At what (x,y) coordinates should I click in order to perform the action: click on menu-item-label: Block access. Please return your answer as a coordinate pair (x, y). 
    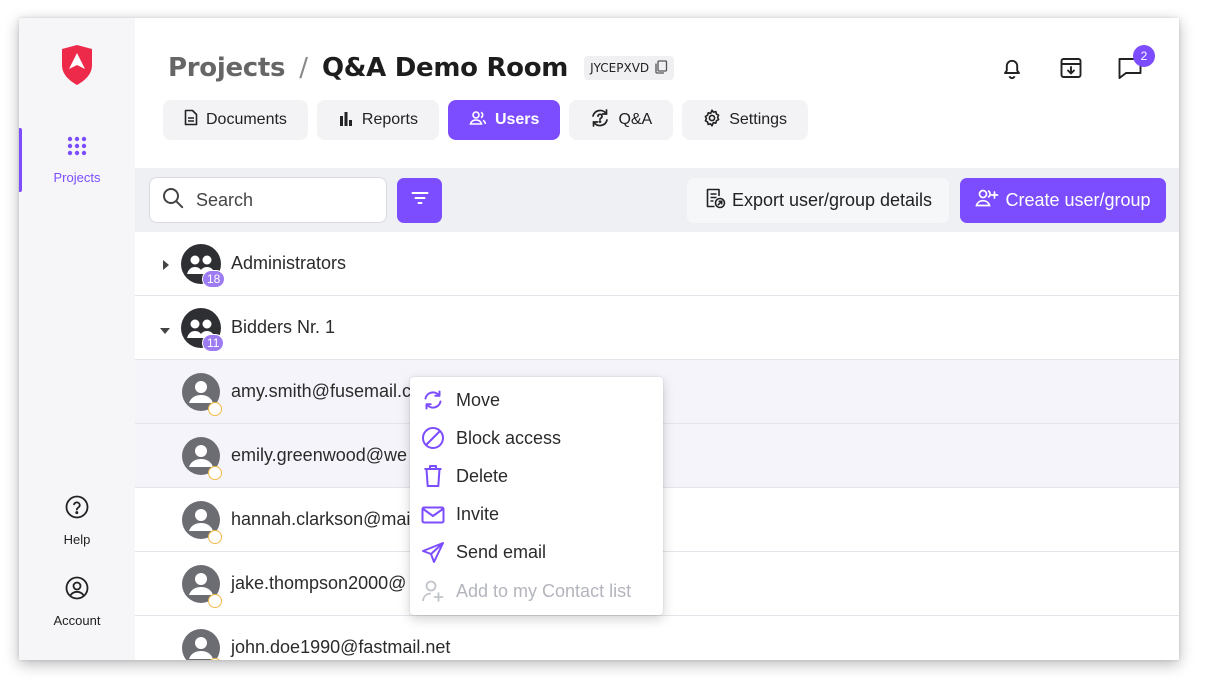
    Looking at the image, I should click on (509, 437).